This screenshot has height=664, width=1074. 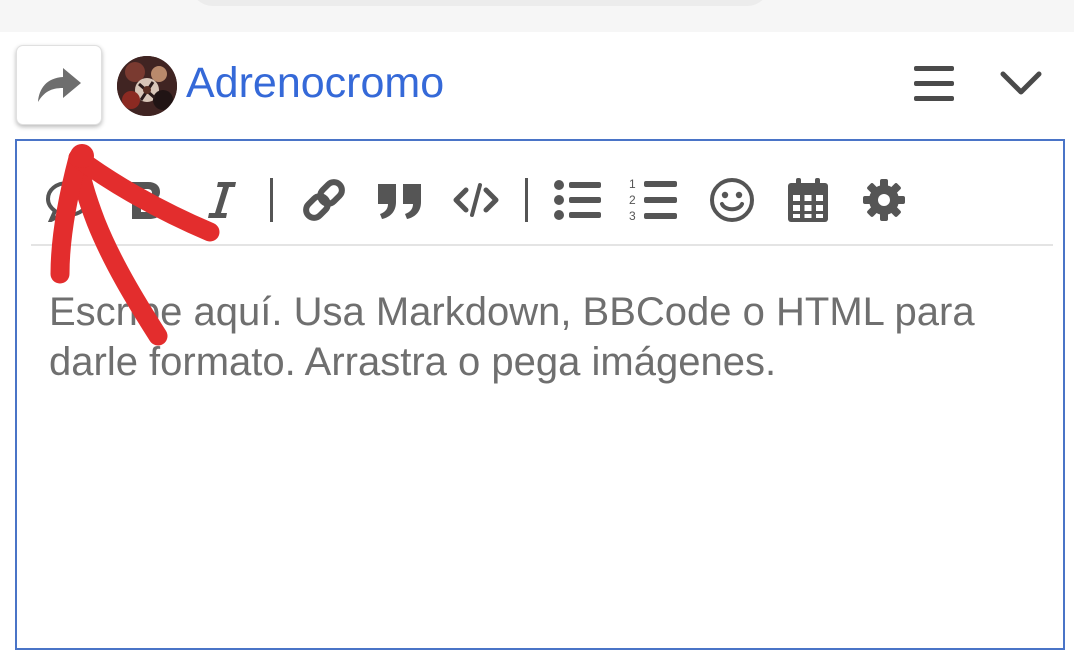 What do you see at coordinates (1021, 84) in the screenshot?
I see `chevron-down-icon` at bounding box center [1021, 84].